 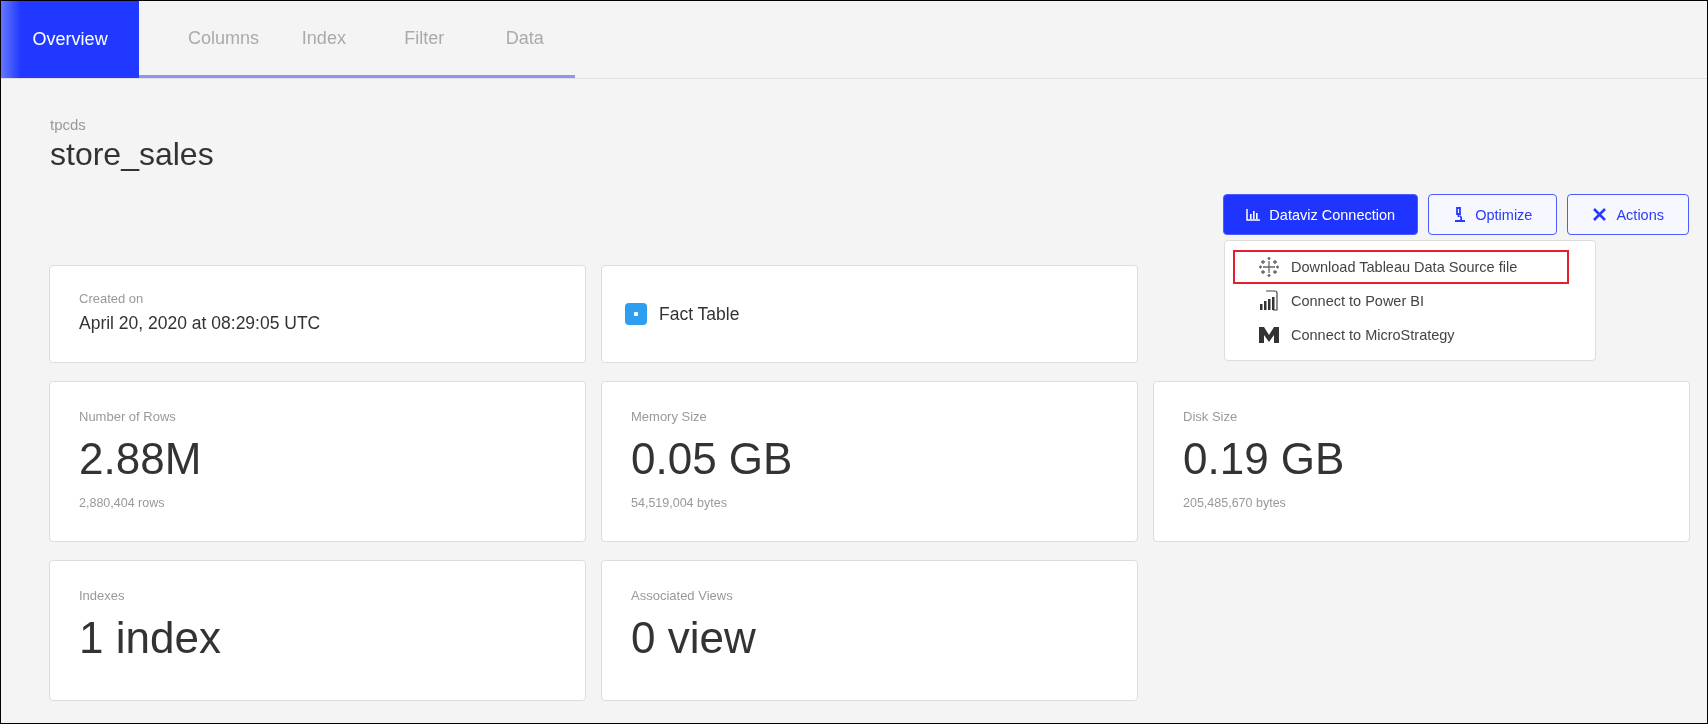 I want to click on stat-detail: 205,485,670 bytes, so click(x=1235, y=503).